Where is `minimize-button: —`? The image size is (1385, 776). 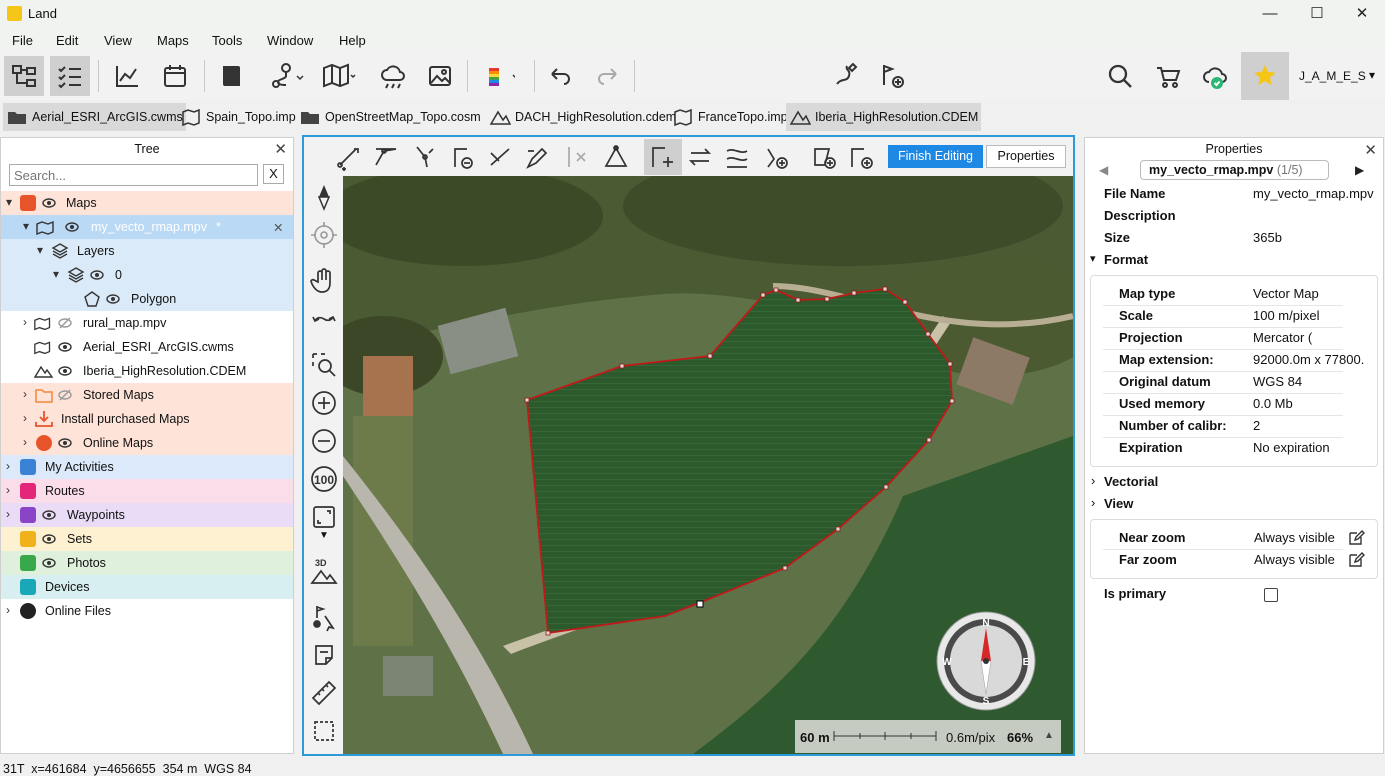
minimize-button: — is located at coordinates (1270, 14).